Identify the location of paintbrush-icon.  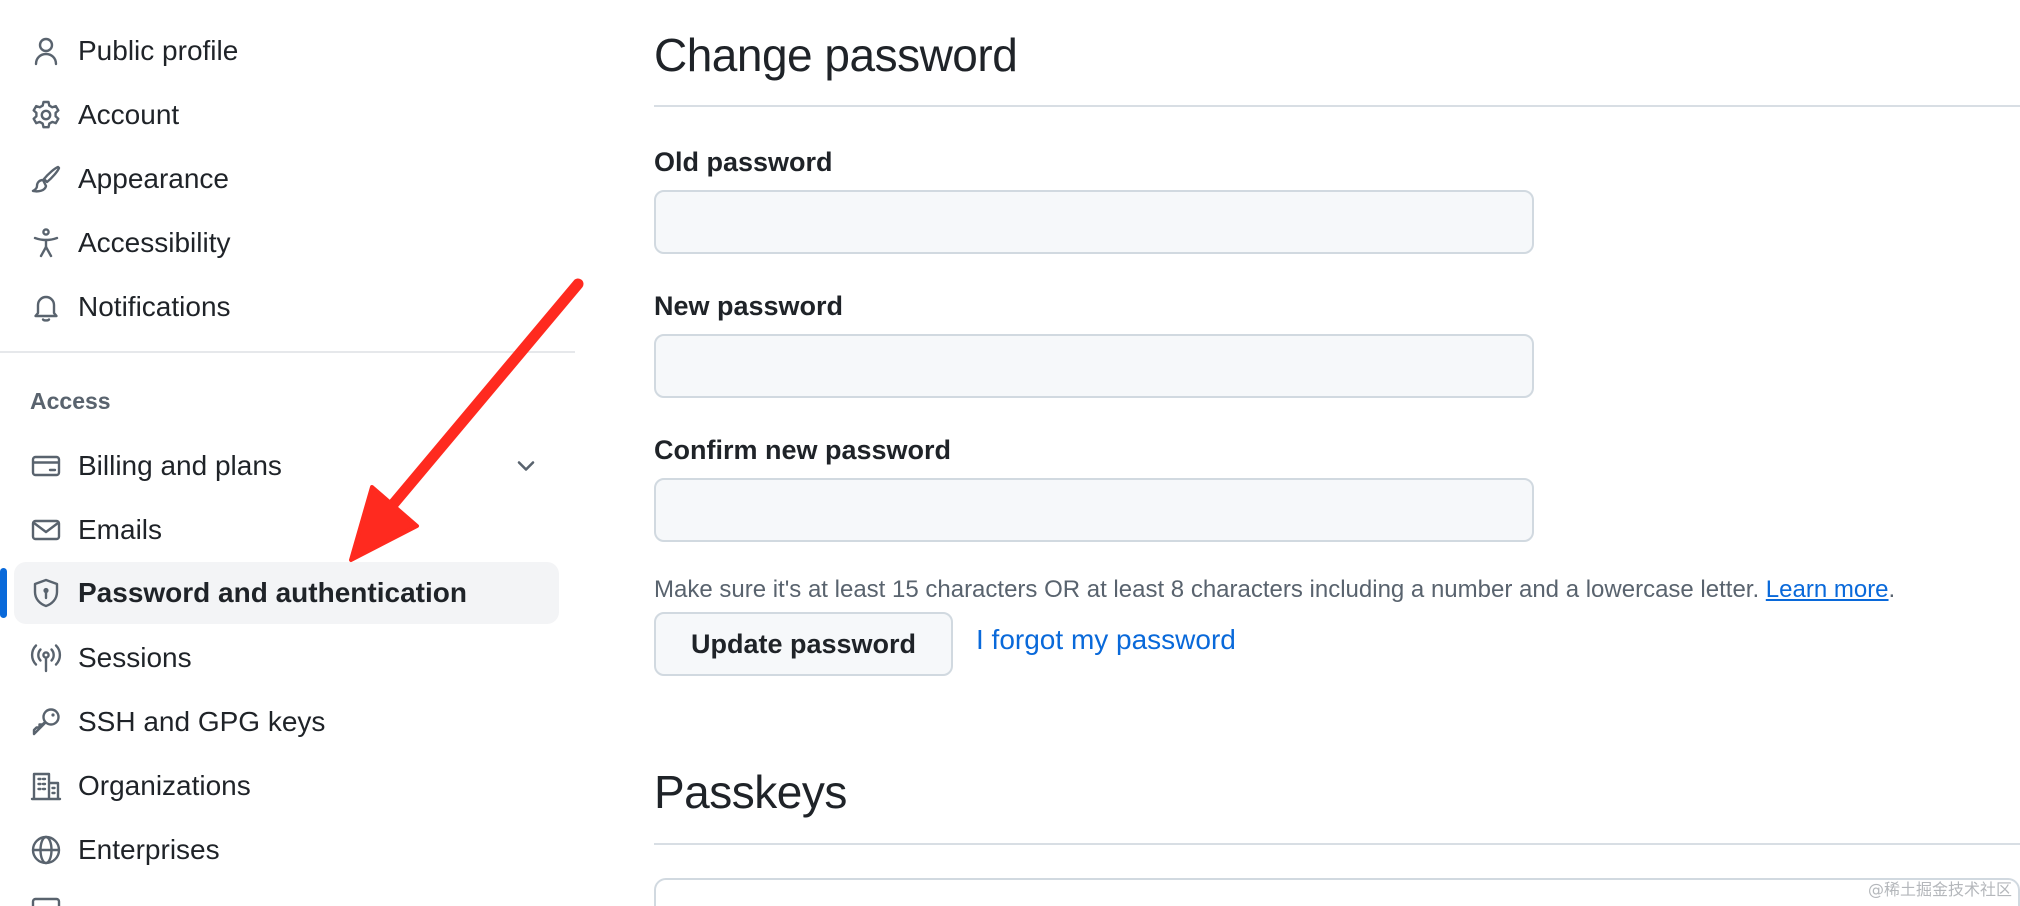
(46, 179).